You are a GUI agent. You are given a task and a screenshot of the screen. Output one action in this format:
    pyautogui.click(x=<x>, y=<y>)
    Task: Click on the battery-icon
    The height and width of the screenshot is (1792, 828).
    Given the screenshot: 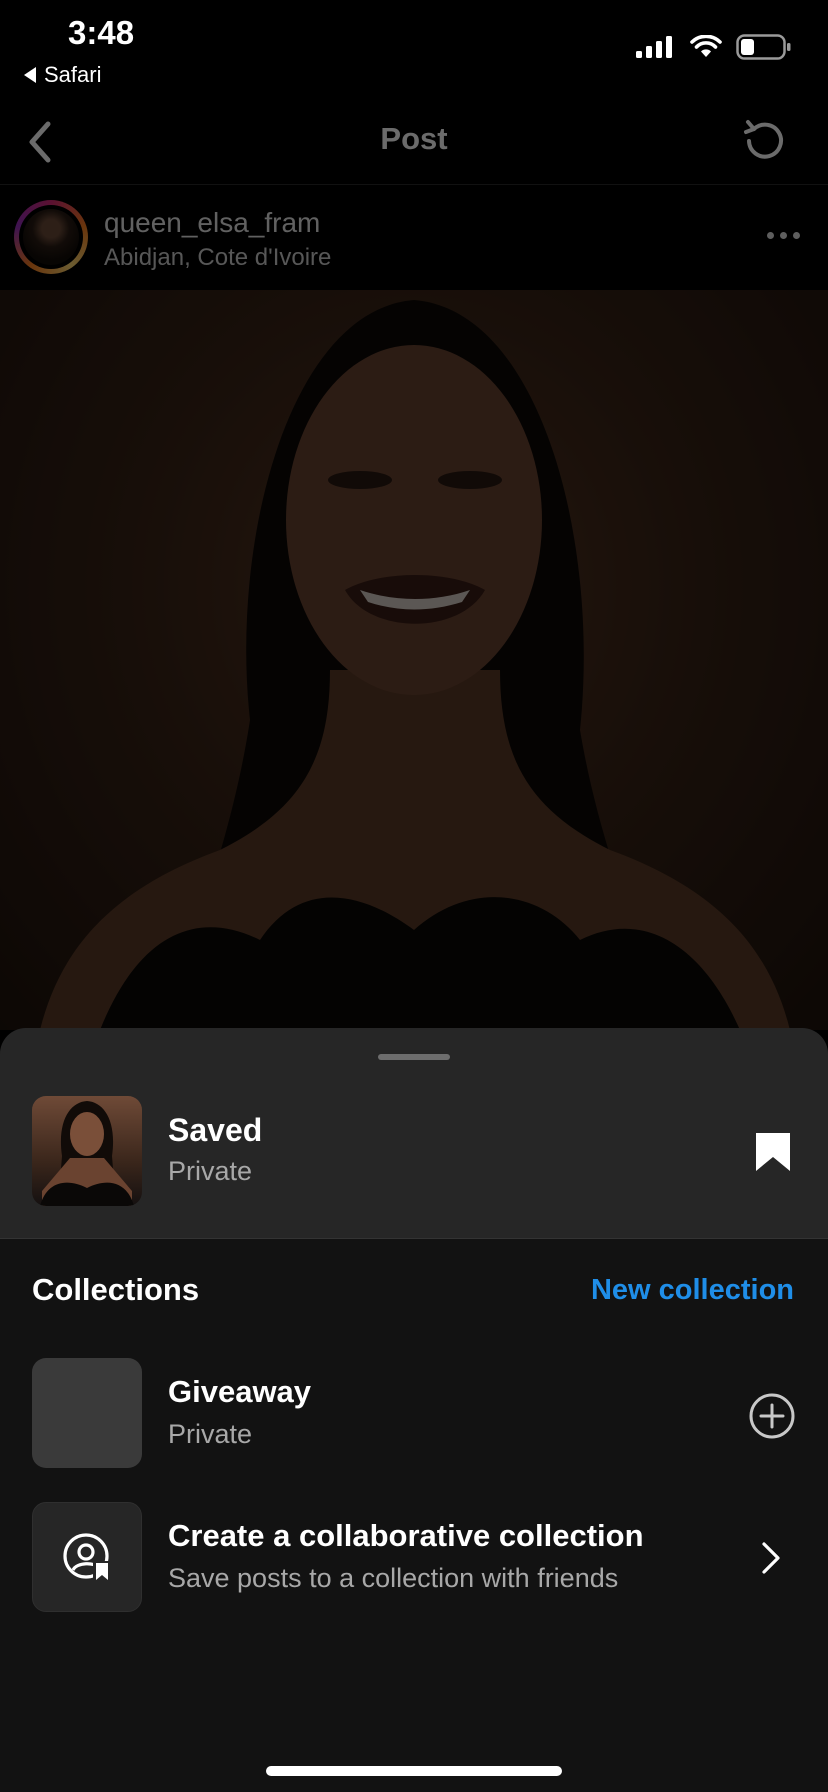 What is the action you would take?
    pyautogui.click(x=763, y=47)
    